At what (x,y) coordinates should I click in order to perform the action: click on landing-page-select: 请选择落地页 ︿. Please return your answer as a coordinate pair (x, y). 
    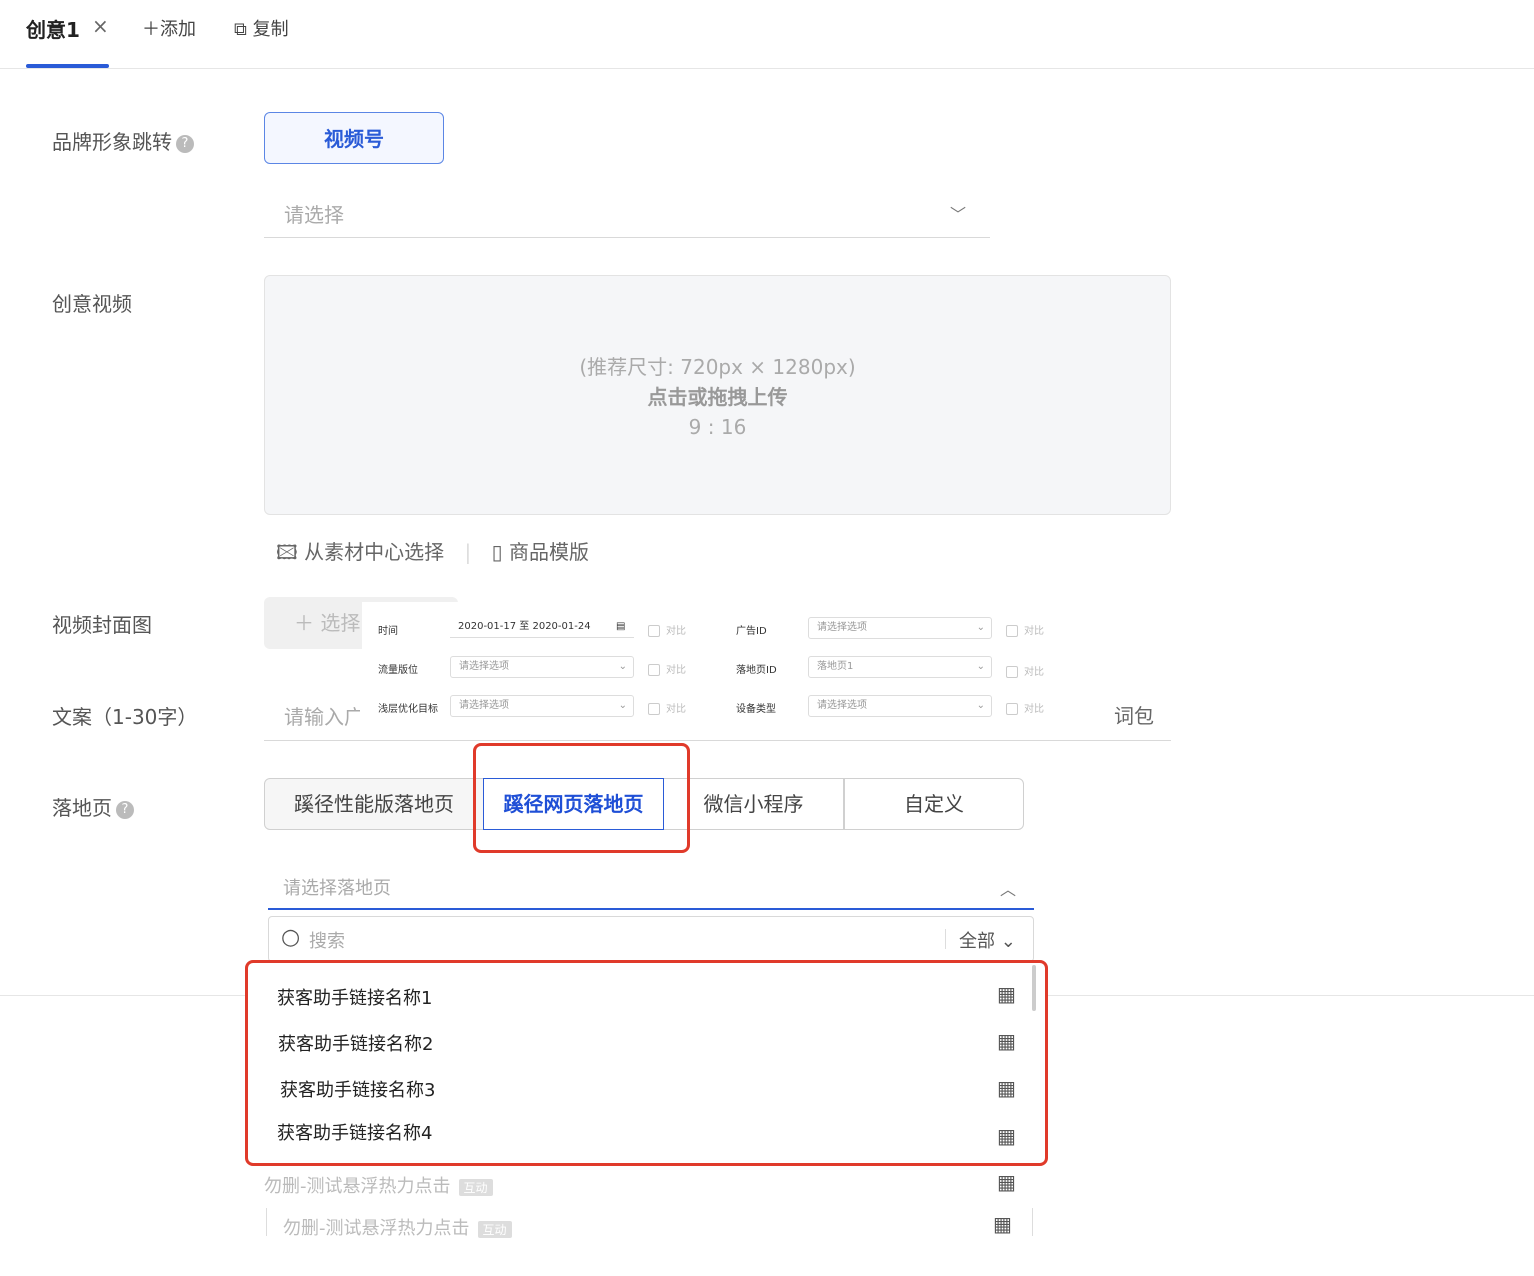
    Looking at the image, I should click on (651, 886).